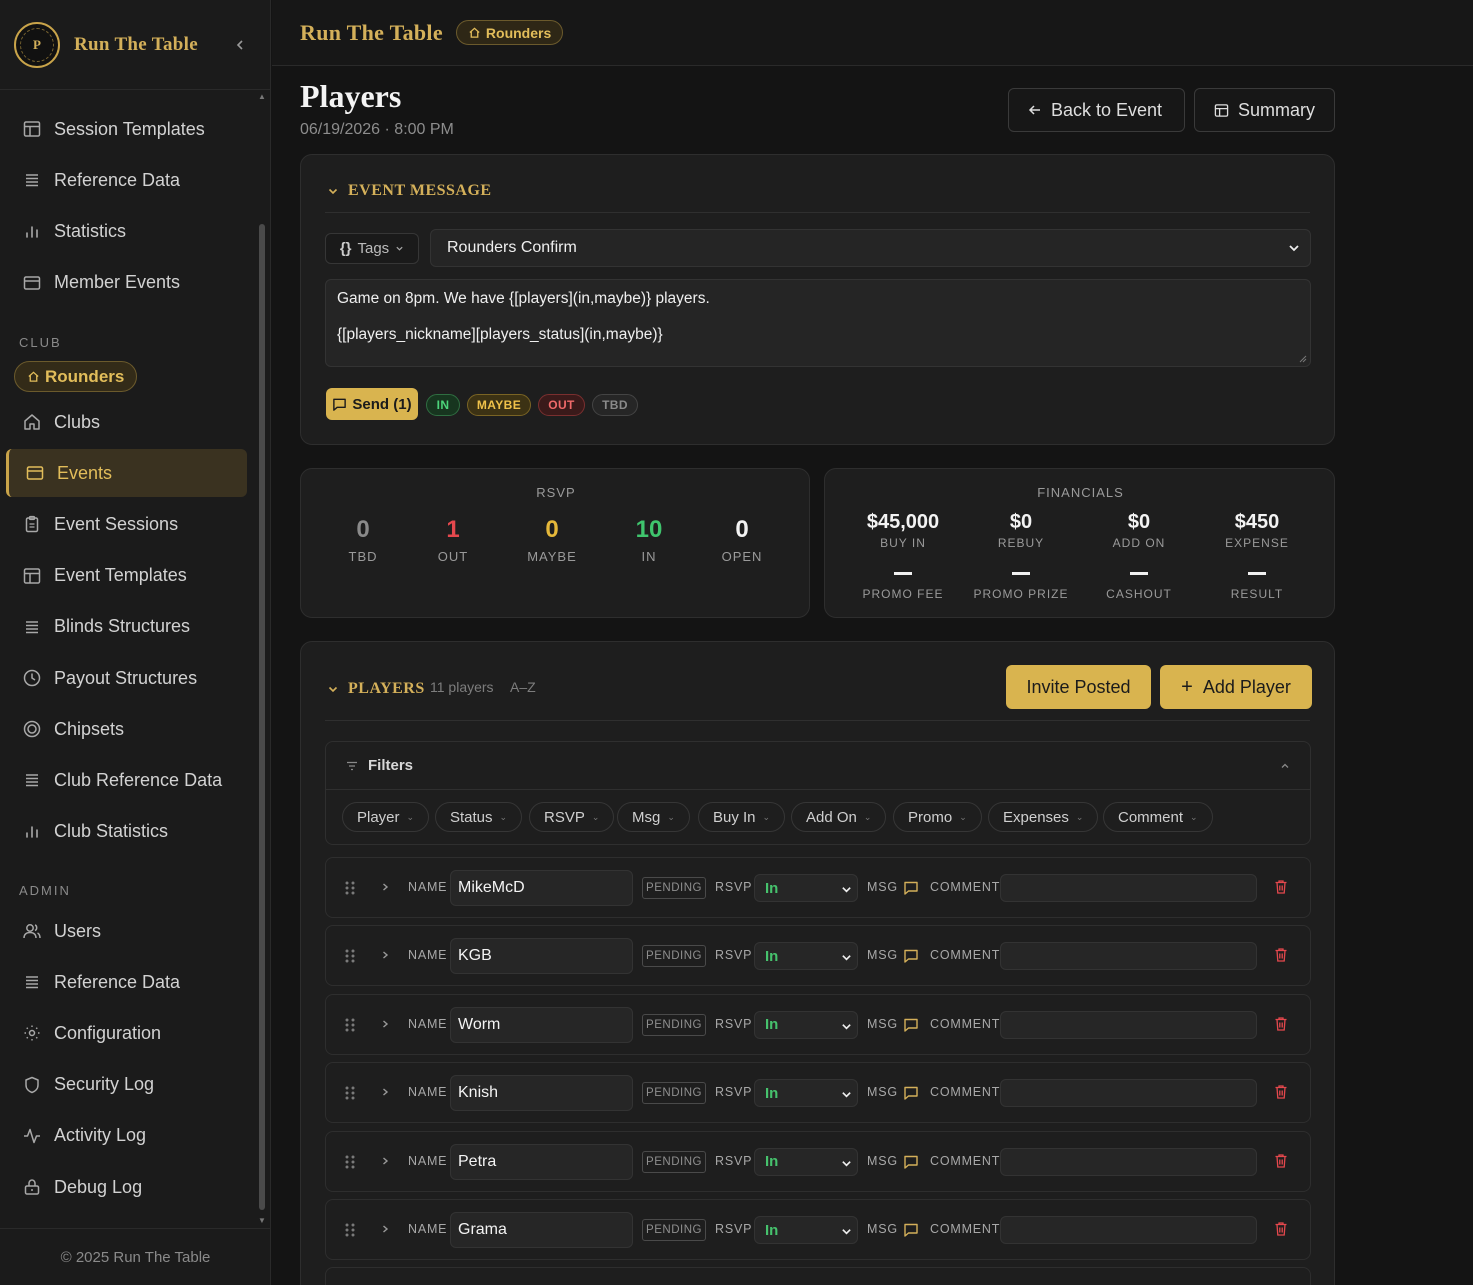 The image size is (1473, 1285). I want to click on player-name-input: Grama, so click(541, 1230).